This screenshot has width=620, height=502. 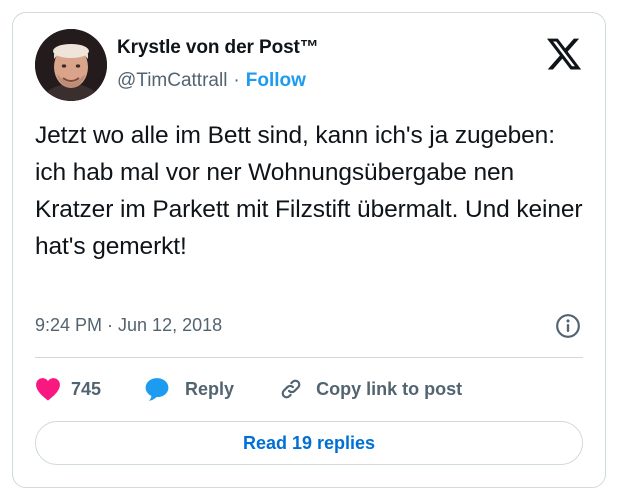 I want to click on like-count: 745, so click(x=86, y=388).